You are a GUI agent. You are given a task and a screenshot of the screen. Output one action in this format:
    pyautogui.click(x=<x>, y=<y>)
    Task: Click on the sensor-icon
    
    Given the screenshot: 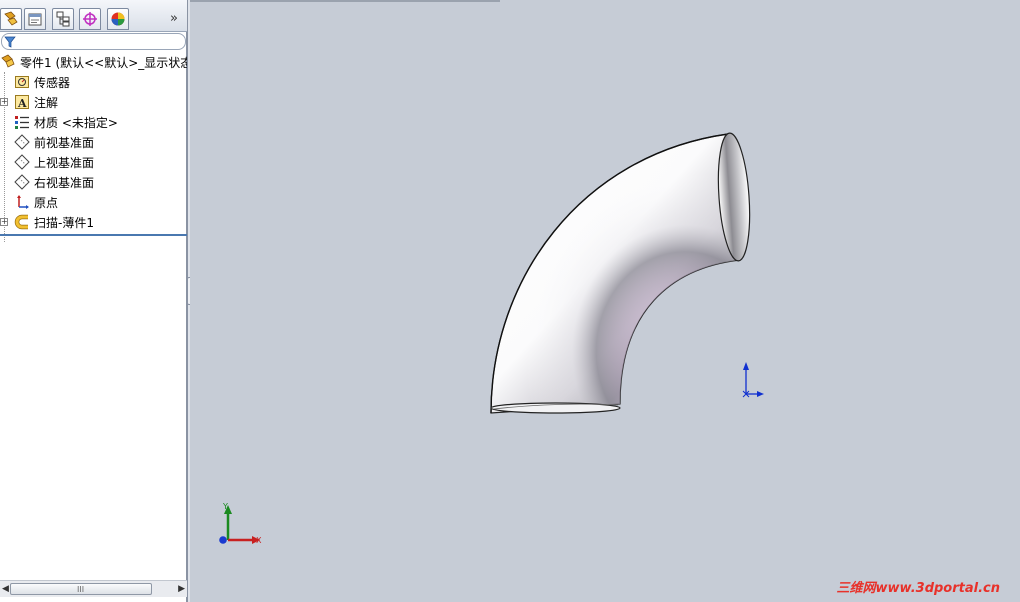 What is the action you would take?
    pyautogui.click(x=22, y=82)
    